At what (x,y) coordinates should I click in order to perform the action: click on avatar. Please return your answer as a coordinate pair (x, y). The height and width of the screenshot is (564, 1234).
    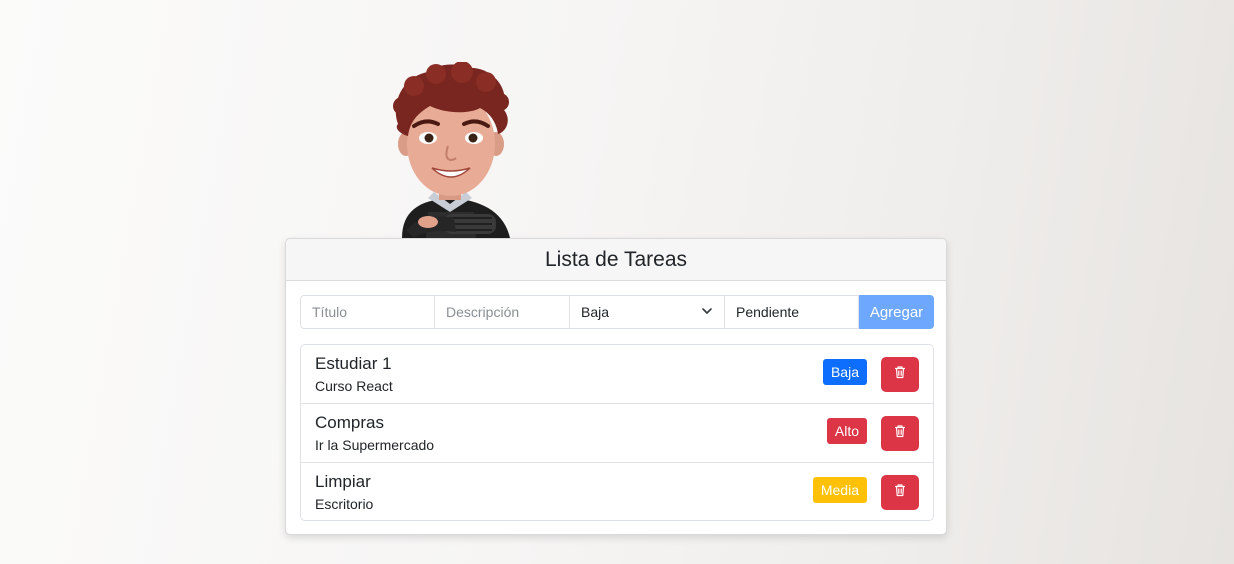
    Looking at the image, I should click on (451, 150).